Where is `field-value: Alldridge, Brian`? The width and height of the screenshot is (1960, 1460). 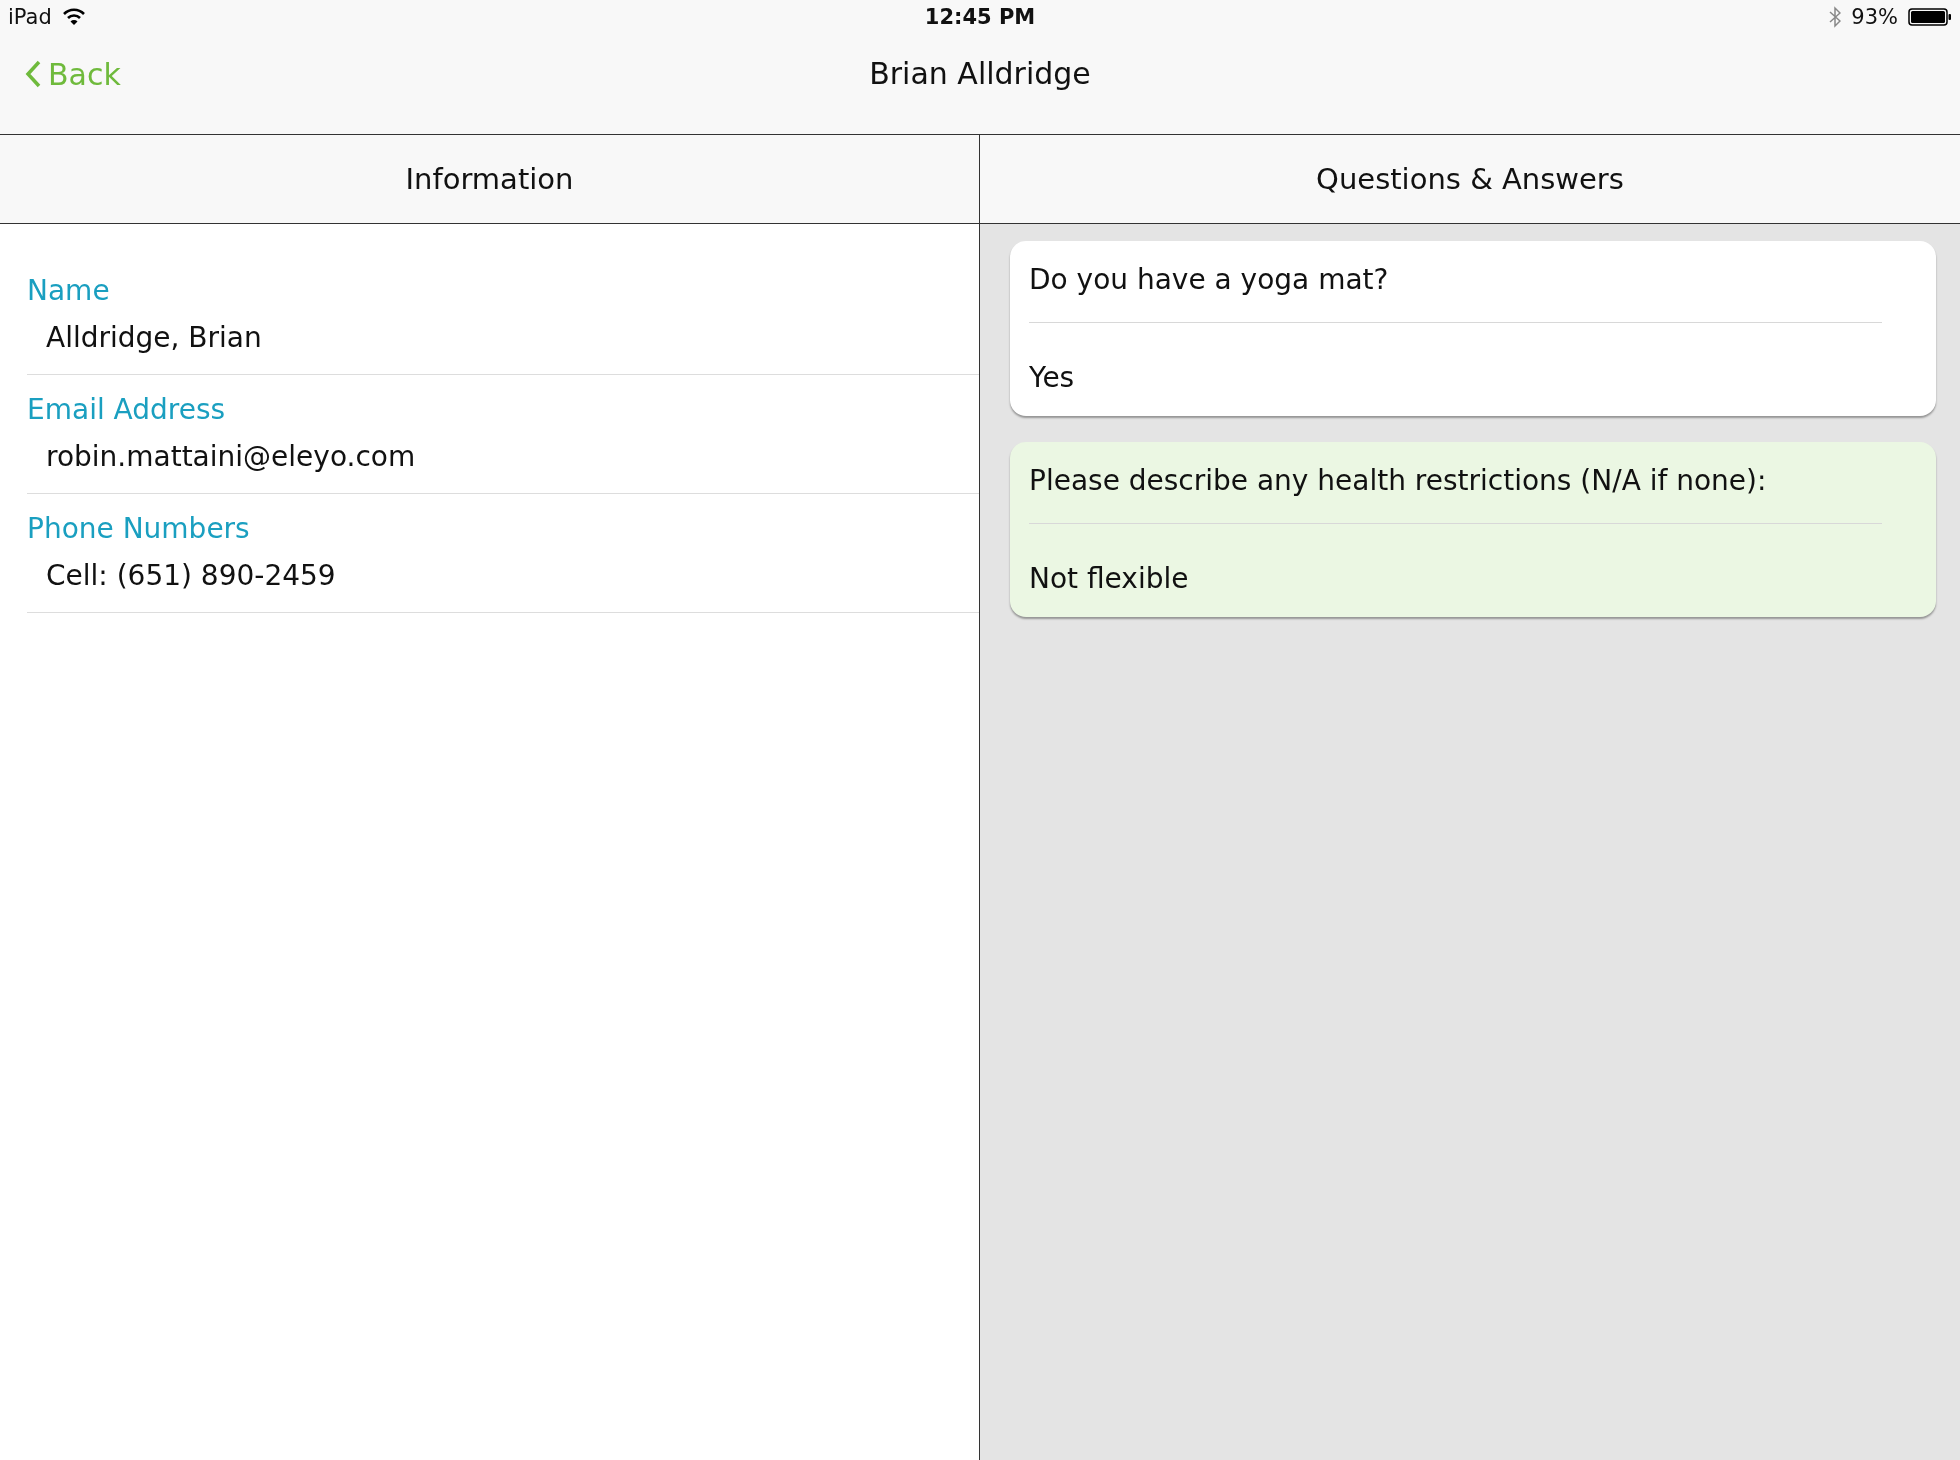 field-value: Alldridge, Brian is located at coordinates (154, 337).